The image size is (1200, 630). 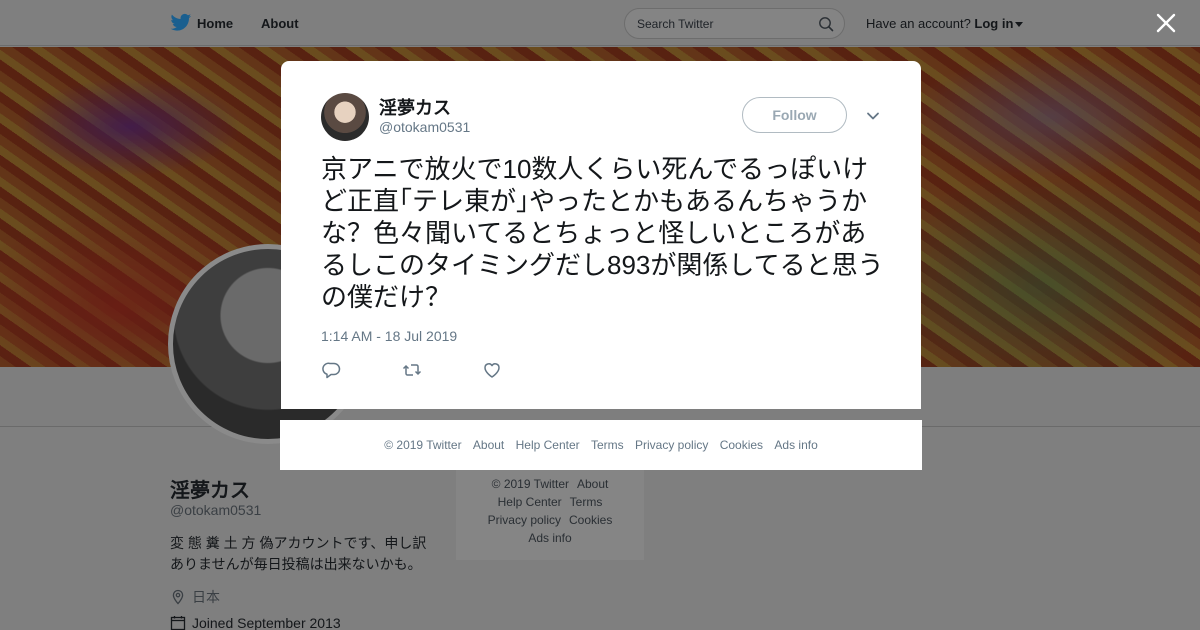 What do you see at coordinates (734, 23) in the screenshot?
I see `search-input: Search Twitter` at bounding box center [734, 23].